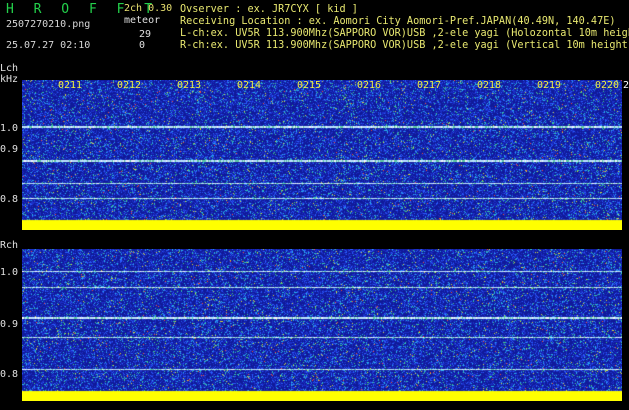 Image resolution: width=629 pixels, height=410 pixels. Describe the element at coordinates (9, 245) in the screenshot. I see `rch-label: Rch` at that location.